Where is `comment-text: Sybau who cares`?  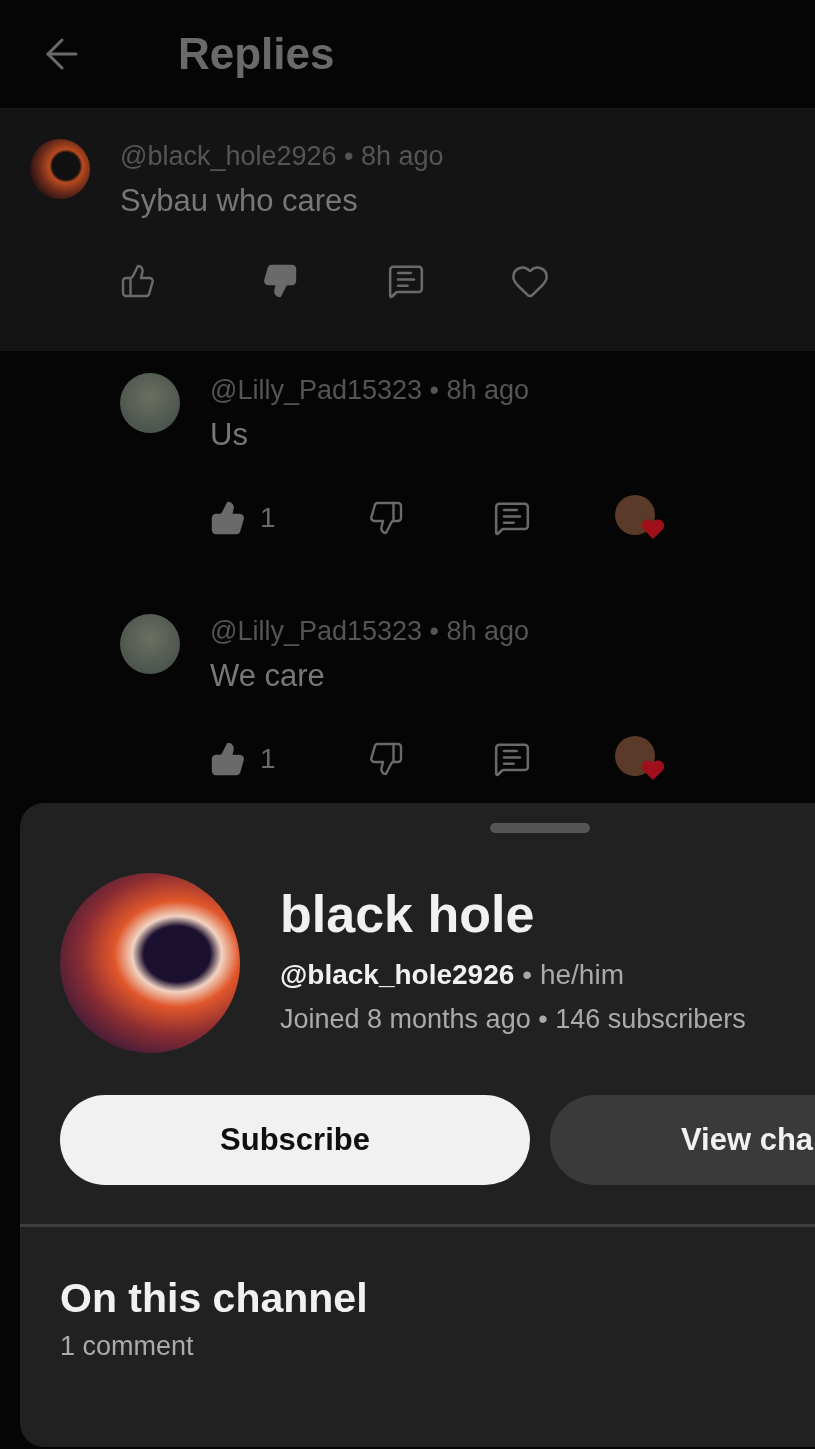 comment-text: Sybau who cares is located at coordinates (239, 201).